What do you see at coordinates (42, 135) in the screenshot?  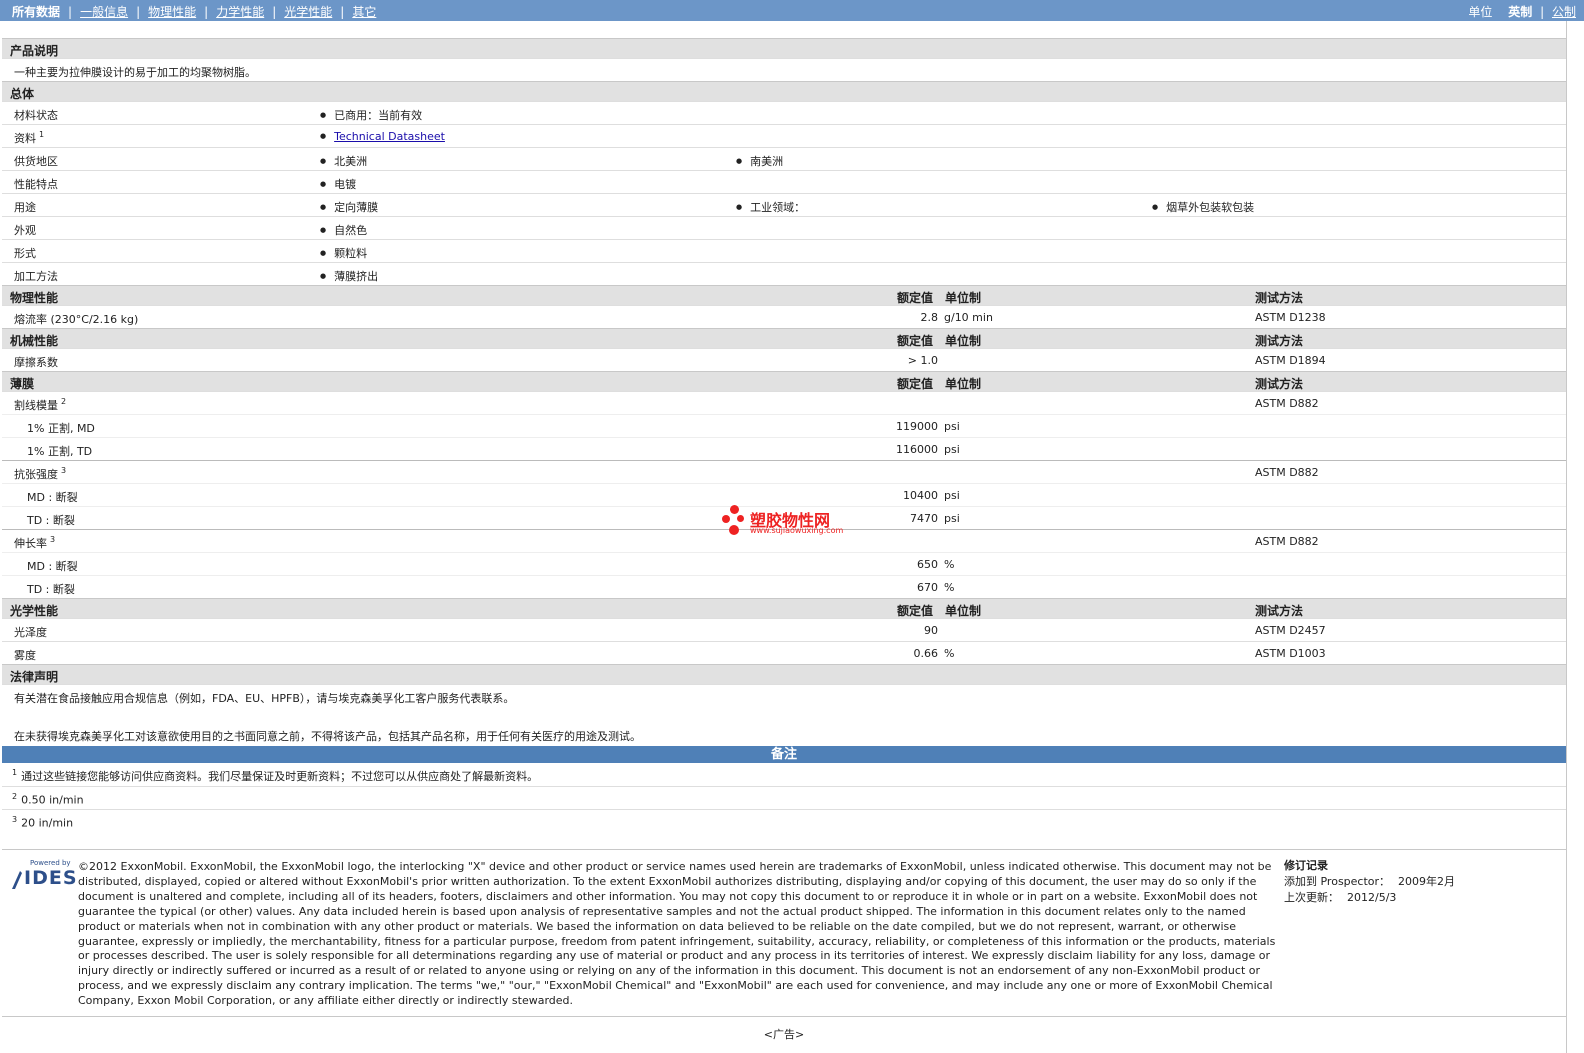 I see `footnote-ref: 1` at bounding box center [42, 135].